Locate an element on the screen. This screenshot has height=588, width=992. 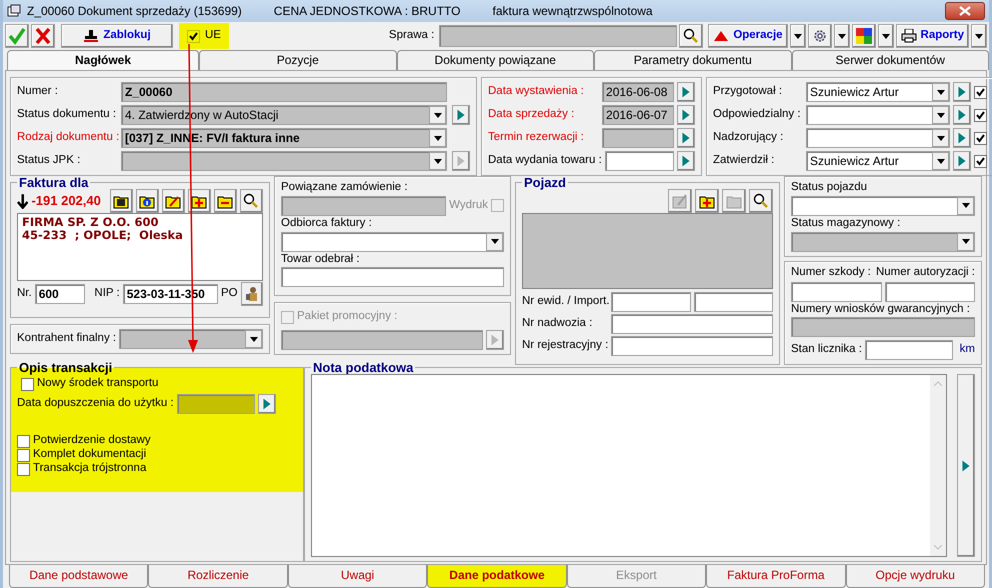
tab: Nagłówek is located at coordinates (103, 60).